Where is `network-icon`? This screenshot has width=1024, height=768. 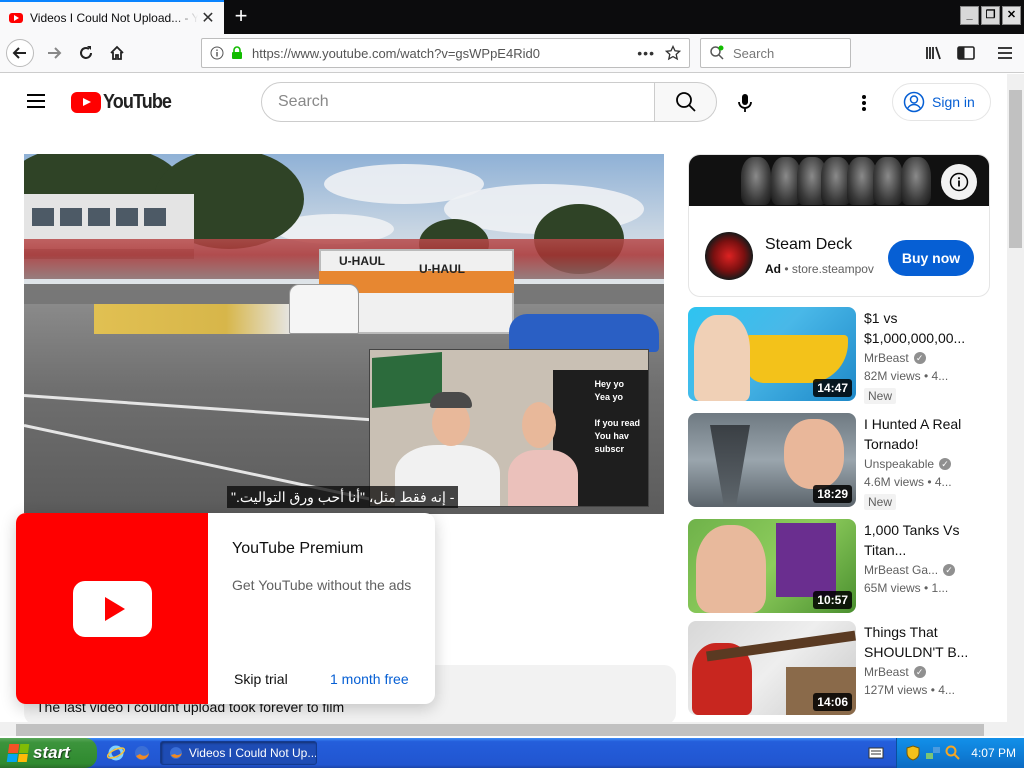
network-icon is located at coordinates (933, 753).